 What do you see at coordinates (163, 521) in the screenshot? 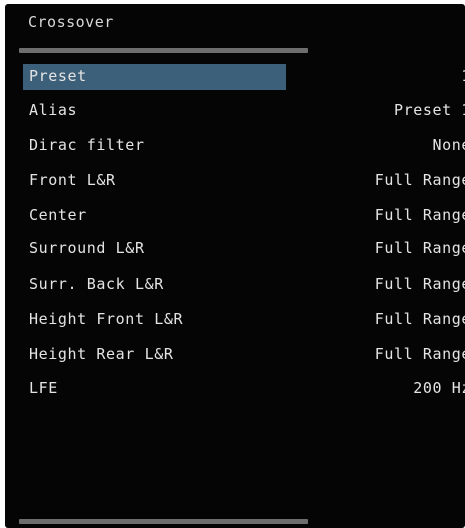
I see `footer-divider` at bounding box center [163, 521].